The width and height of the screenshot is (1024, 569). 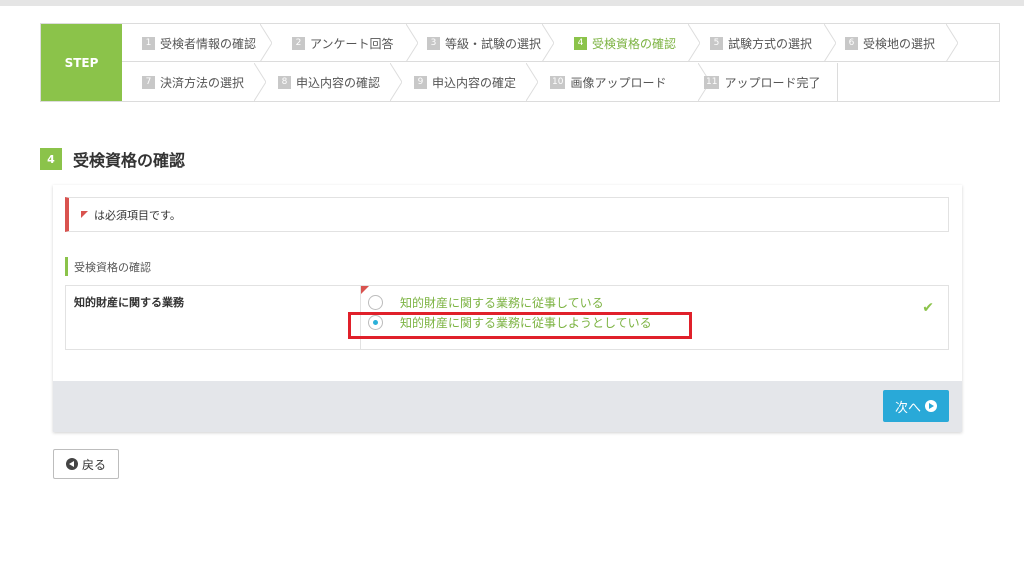 What do you see at coordinates (51, 159) in the screenshot?
I see `section-number-badge: 4` at bounding box center [51, 159].